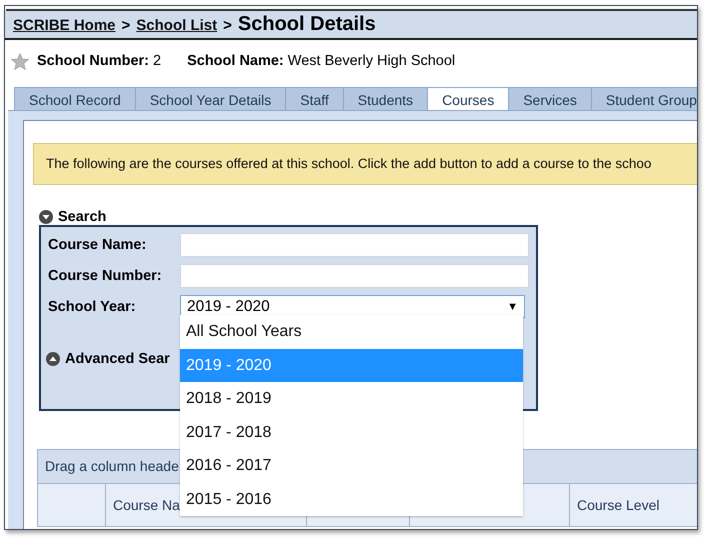  Describe the element at coordinates (64, 25) in the screenshot. I see `breadcrumb-link: SCRIBE Home` at that location.